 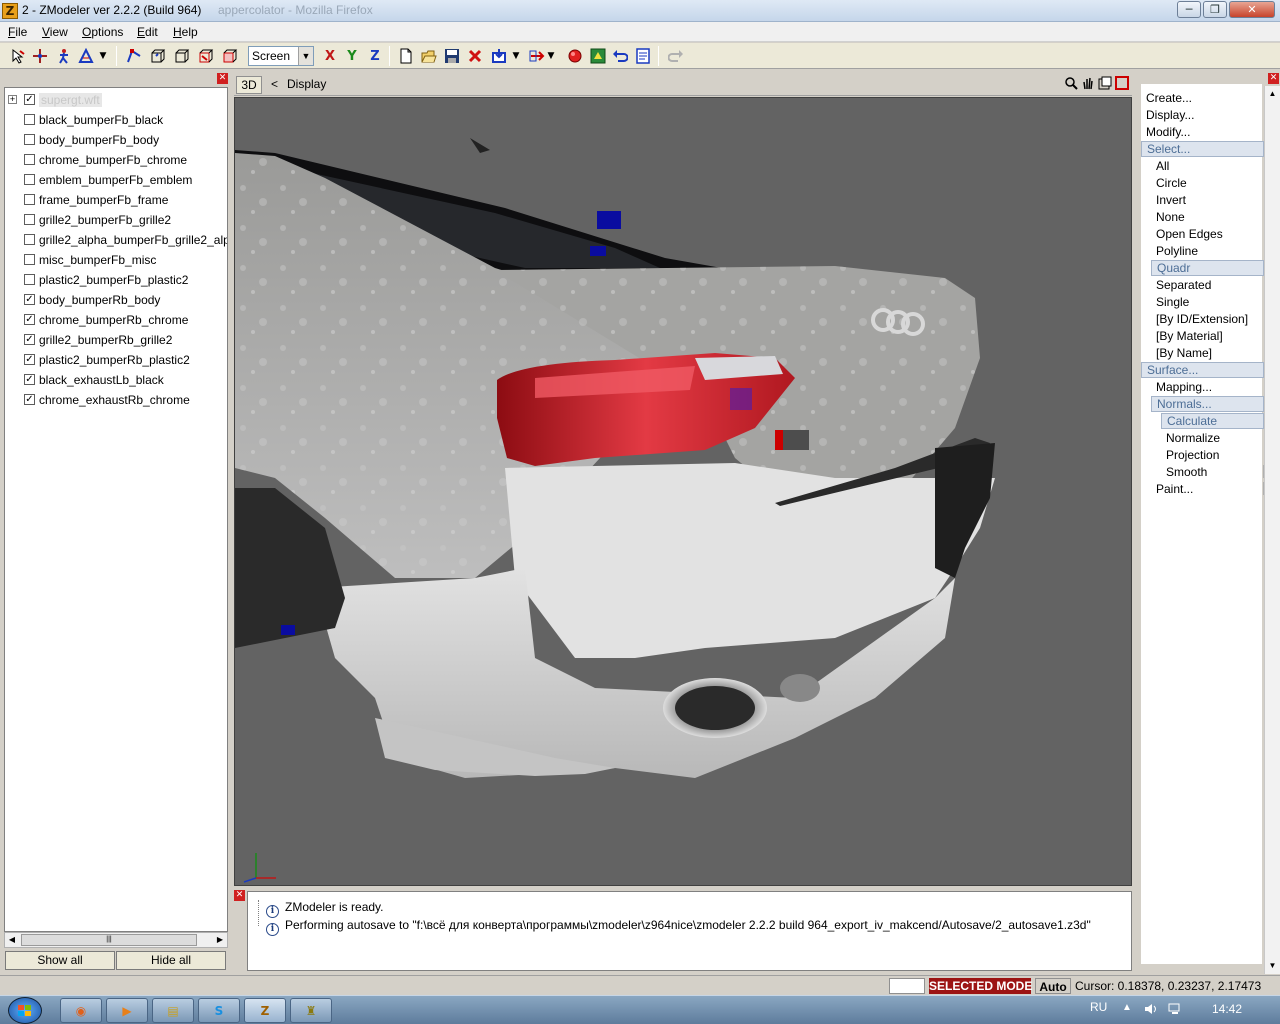 I want to click on command-item: Circle, so click(x=1171, y=183).